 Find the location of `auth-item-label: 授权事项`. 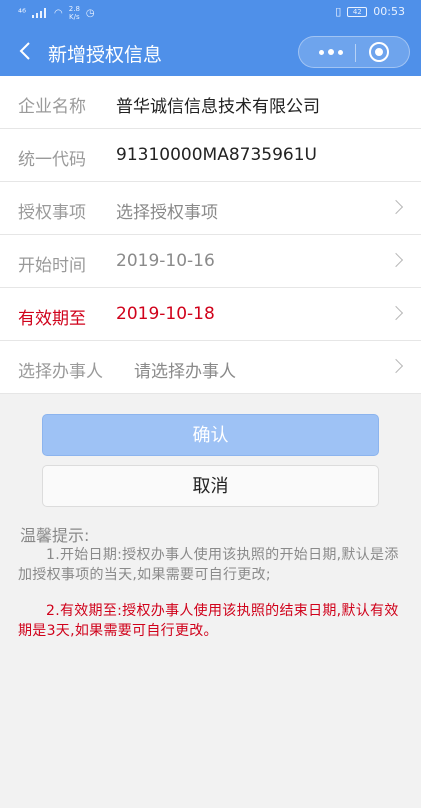

auth-item-label: 授权事项 is located at coordinates (52, 213).